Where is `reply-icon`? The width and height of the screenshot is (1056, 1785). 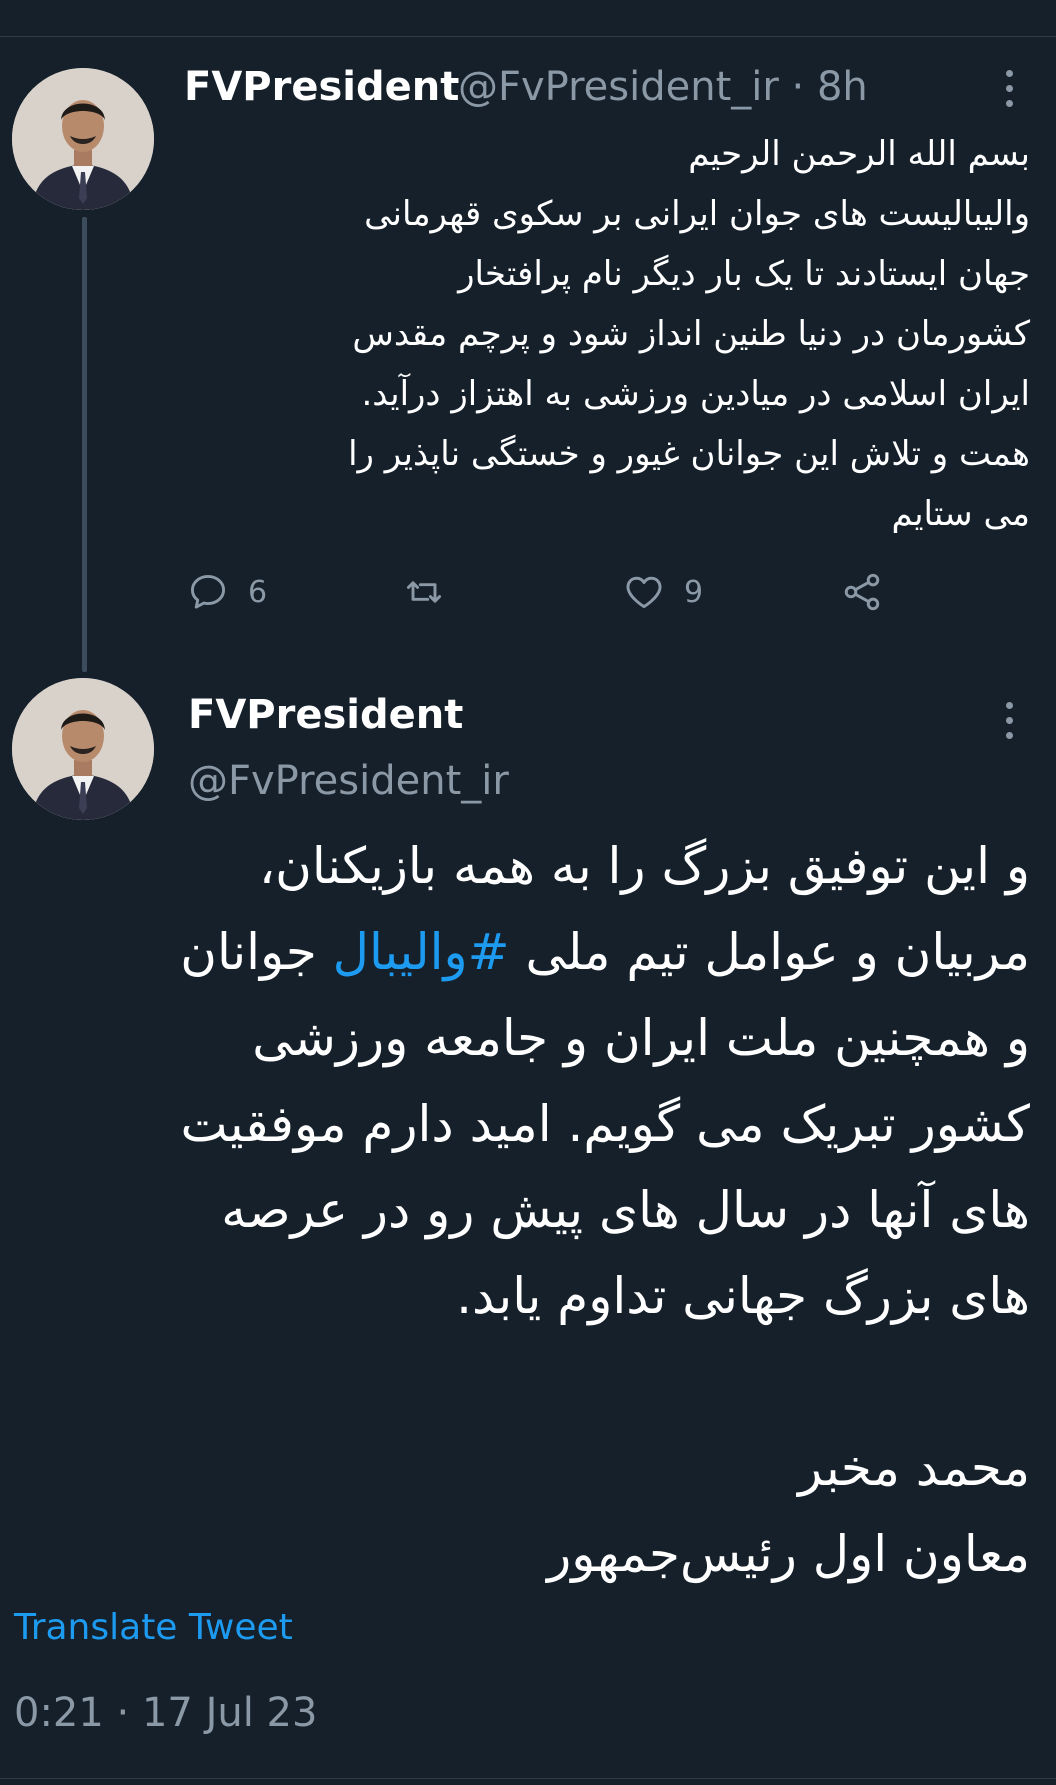 reply-icon is located at coordinates (208, 591).